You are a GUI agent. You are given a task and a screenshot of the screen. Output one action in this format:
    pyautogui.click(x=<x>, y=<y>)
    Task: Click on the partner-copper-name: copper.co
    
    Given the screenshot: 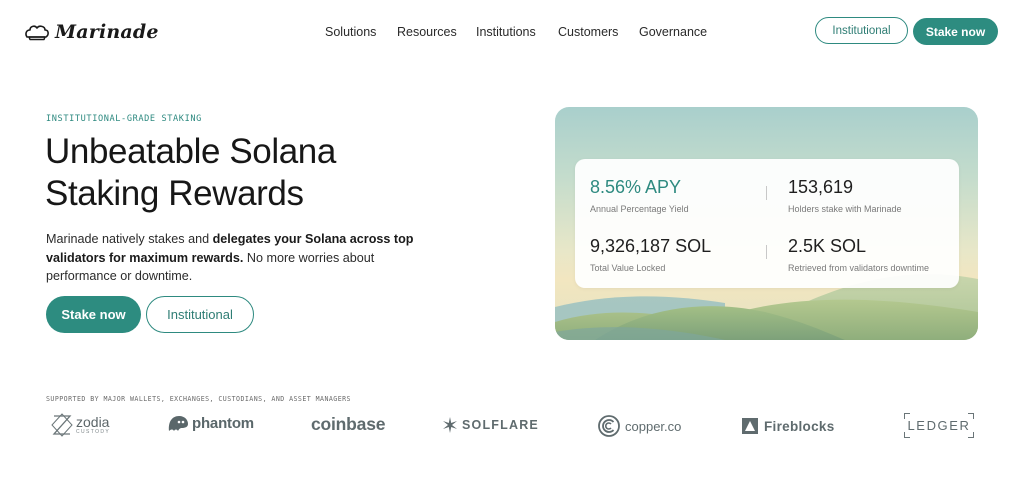 What is the action you would take?
    pyautogui.click(x=653, y=426)
    